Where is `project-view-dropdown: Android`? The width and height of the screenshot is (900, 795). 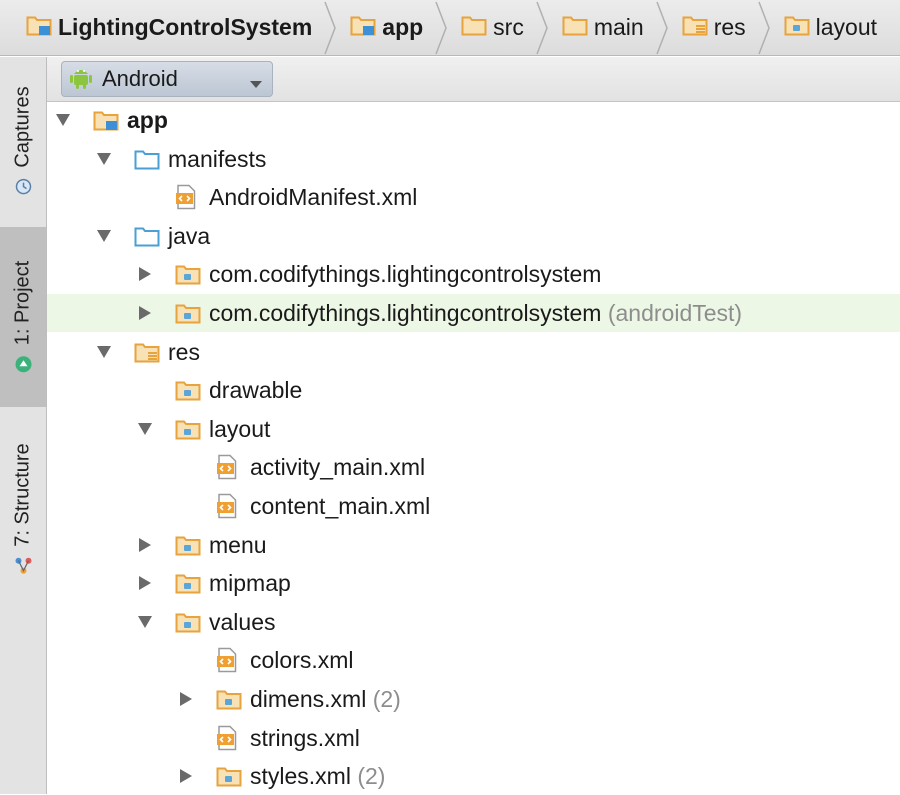 project-view-dropdown: Android is located at coordinates (167, 79).